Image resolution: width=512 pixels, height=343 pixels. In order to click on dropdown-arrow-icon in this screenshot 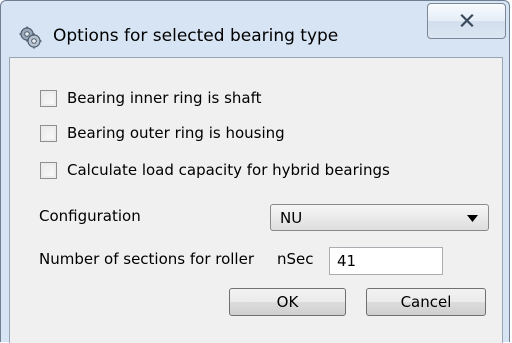, I will do `click(472, 218)`.